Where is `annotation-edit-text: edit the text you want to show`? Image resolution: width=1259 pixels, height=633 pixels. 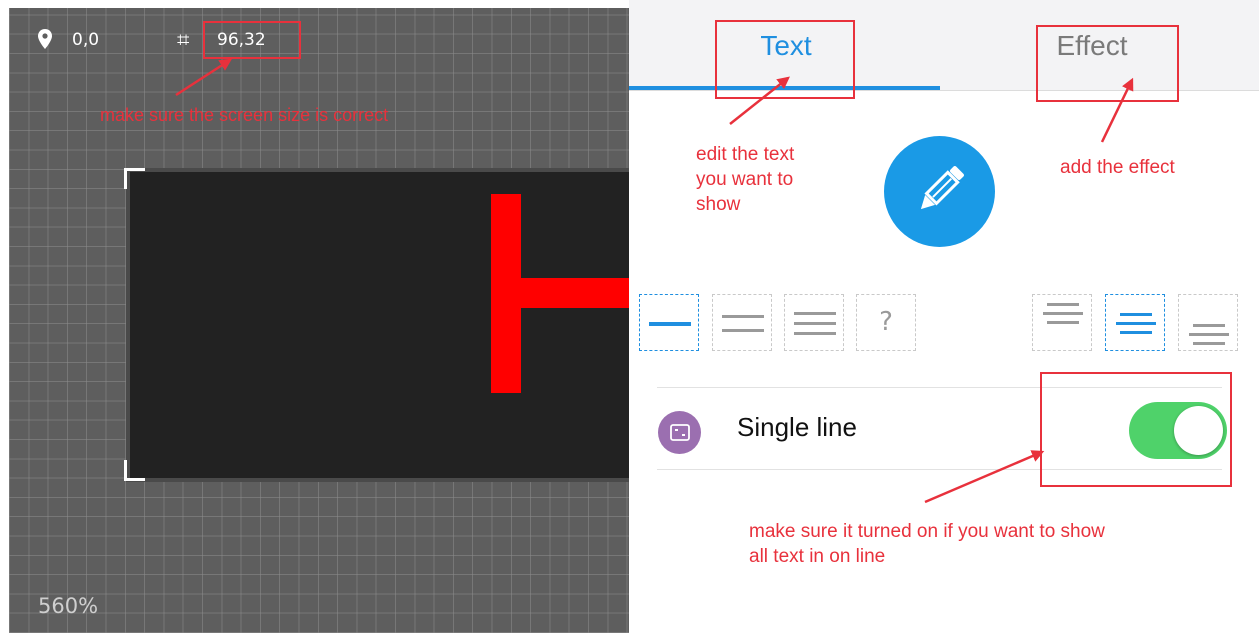 annotation-edit-text: edit the text you want to show is located at coordinates (745, 179).